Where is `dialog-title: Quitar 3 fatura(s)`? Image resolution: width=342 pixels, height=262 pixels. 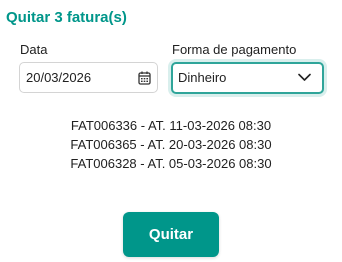
dialog-title: Quitar 3 fatura(s) is located at coordinates (66, 17).